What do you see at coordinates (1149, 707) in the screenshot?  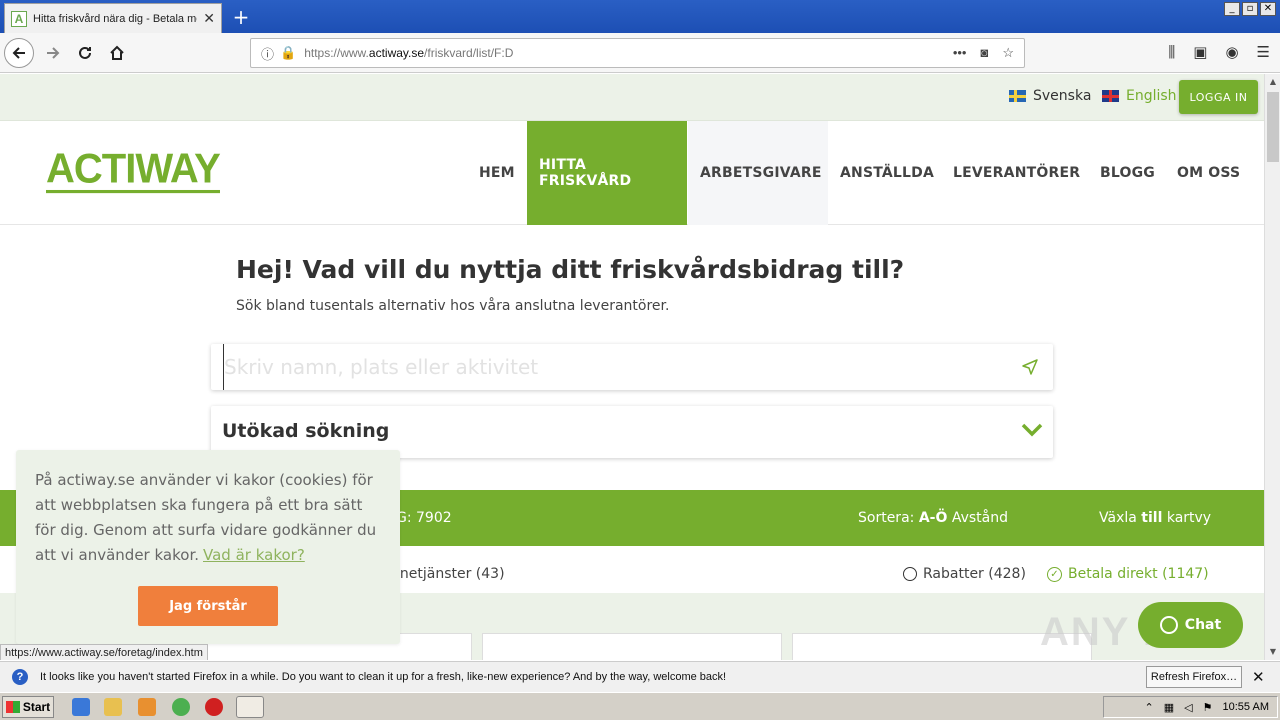 I see `tray-arrow-icon: ⌃` at bounding box center [1149, 707].